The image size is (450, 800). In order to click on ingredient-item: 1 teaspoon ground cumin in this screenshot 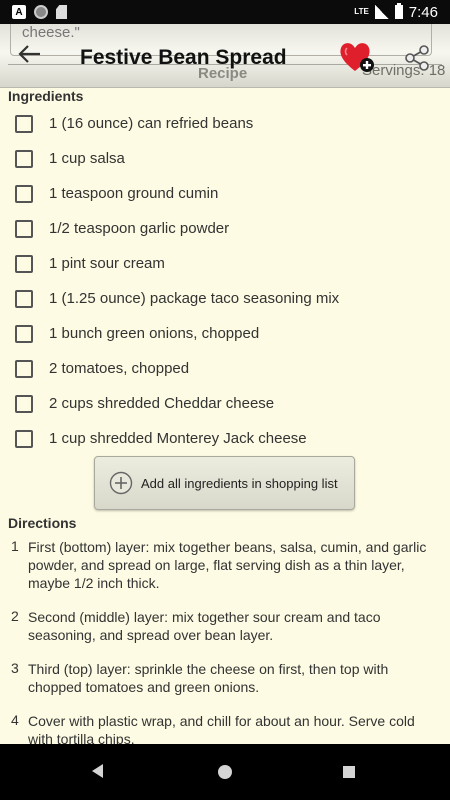, I will do `click(225, 193)`.